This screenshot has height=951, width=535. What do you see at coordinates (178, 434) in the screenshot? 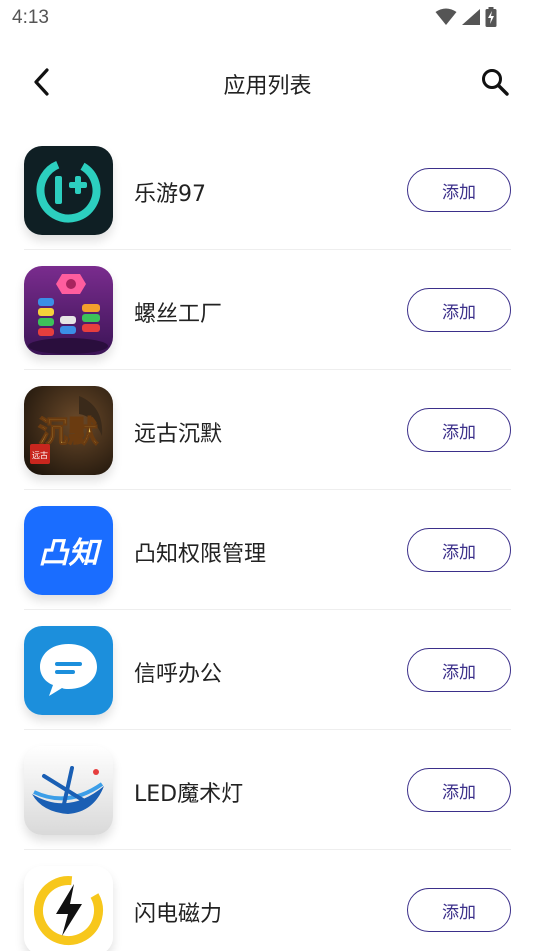
I see `app-name: 远古沉默` at bounding box center [178, 434].